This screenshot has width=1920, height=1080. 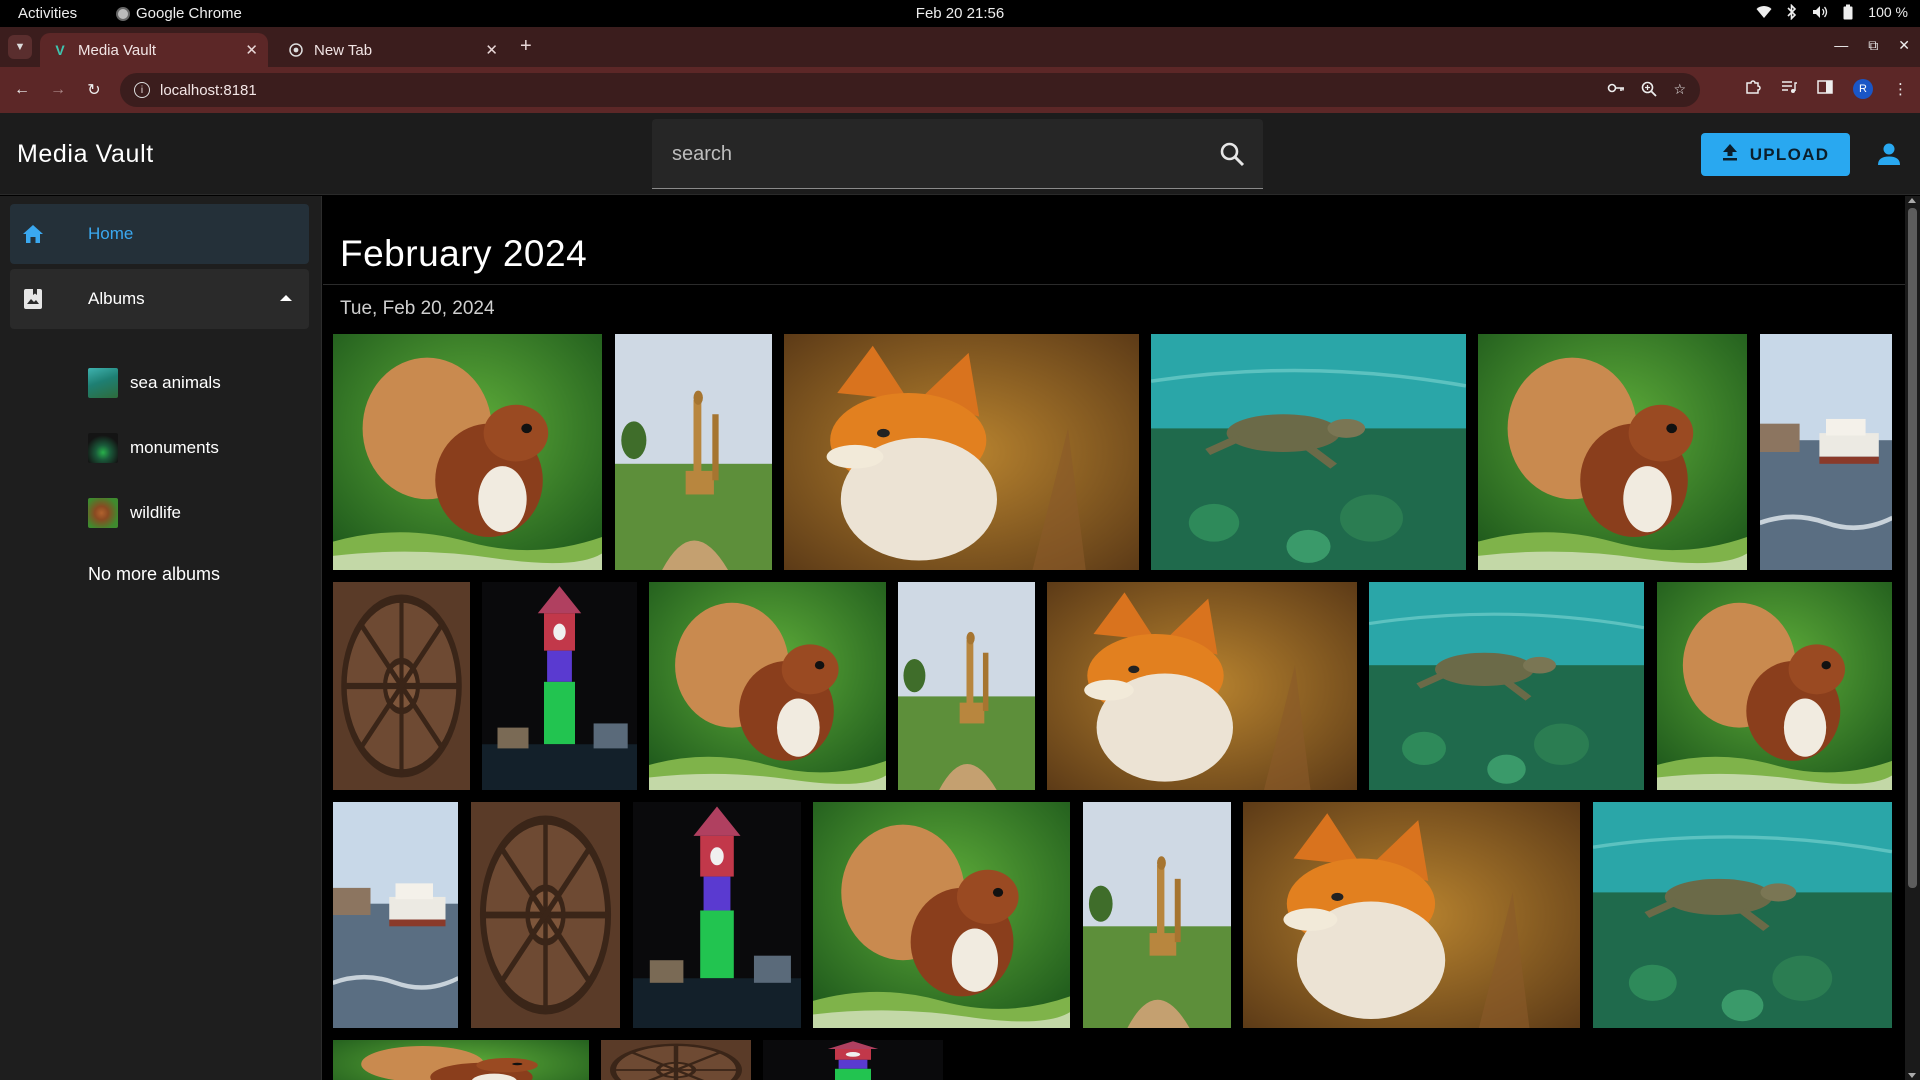 I want to click on active-app-menu: Google Chrome, so click(x=179, y=13).